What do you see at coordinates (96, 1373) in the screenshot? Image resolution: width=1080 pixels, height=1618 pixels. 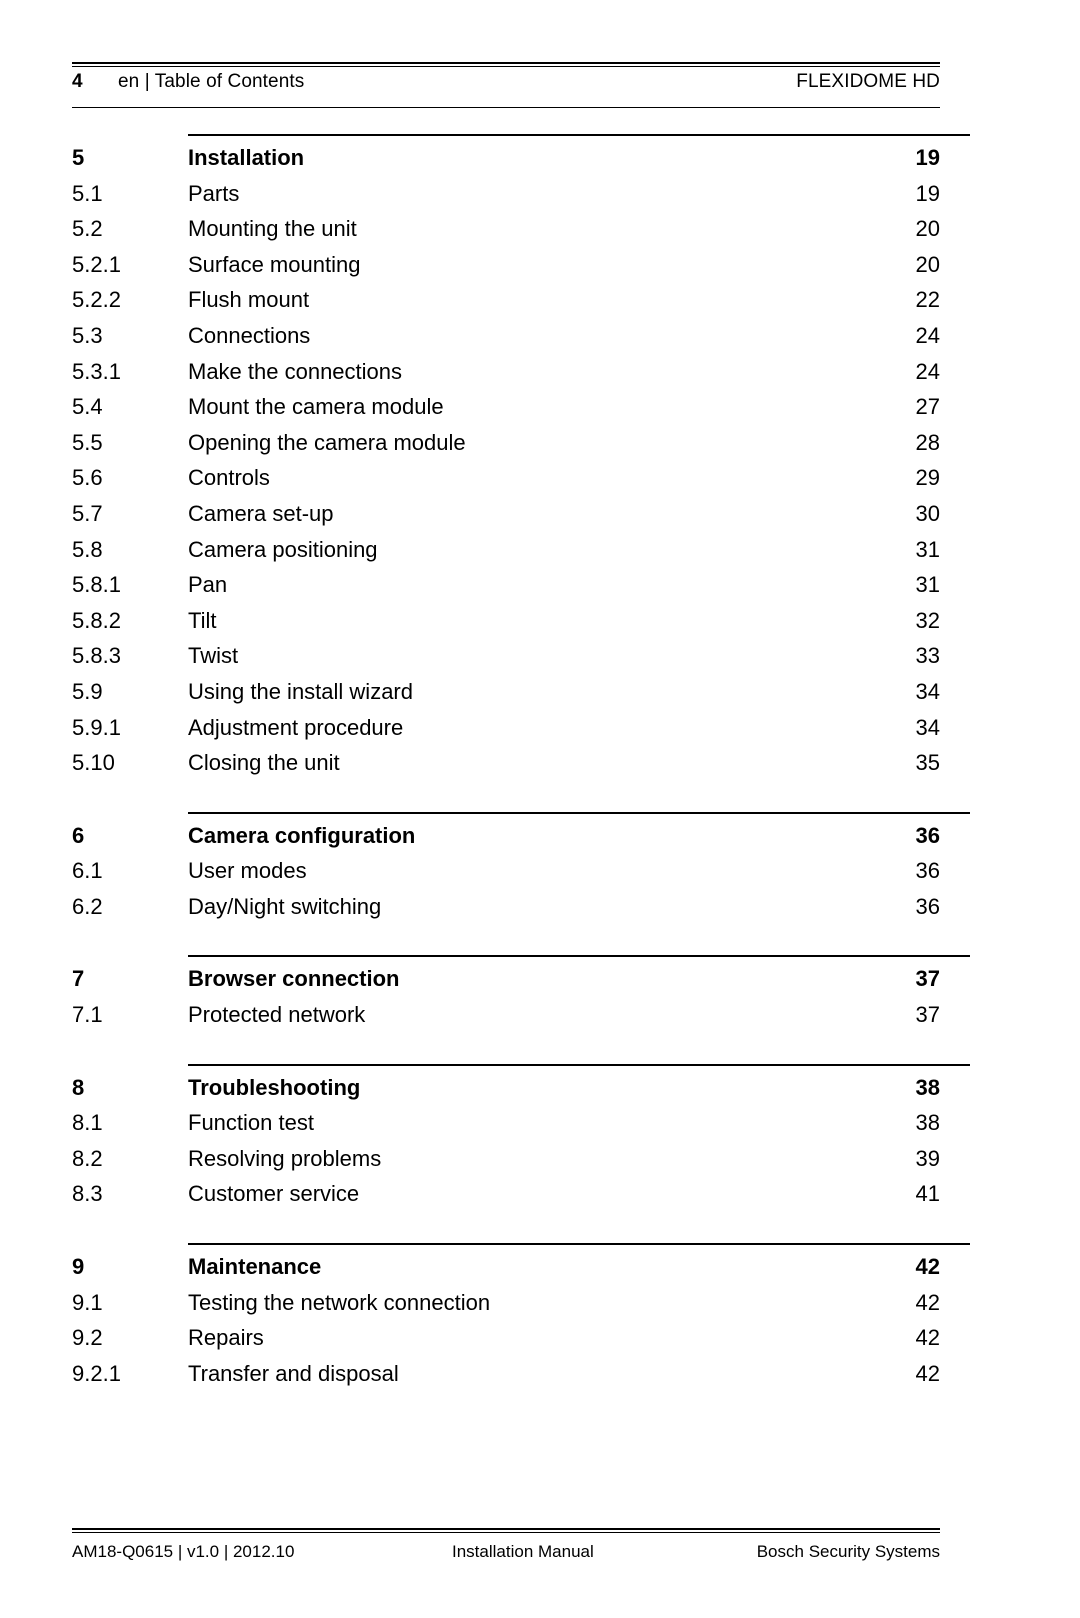 I see `toc-entry-number: 9.2.1` at bounding box center [96, 1373].